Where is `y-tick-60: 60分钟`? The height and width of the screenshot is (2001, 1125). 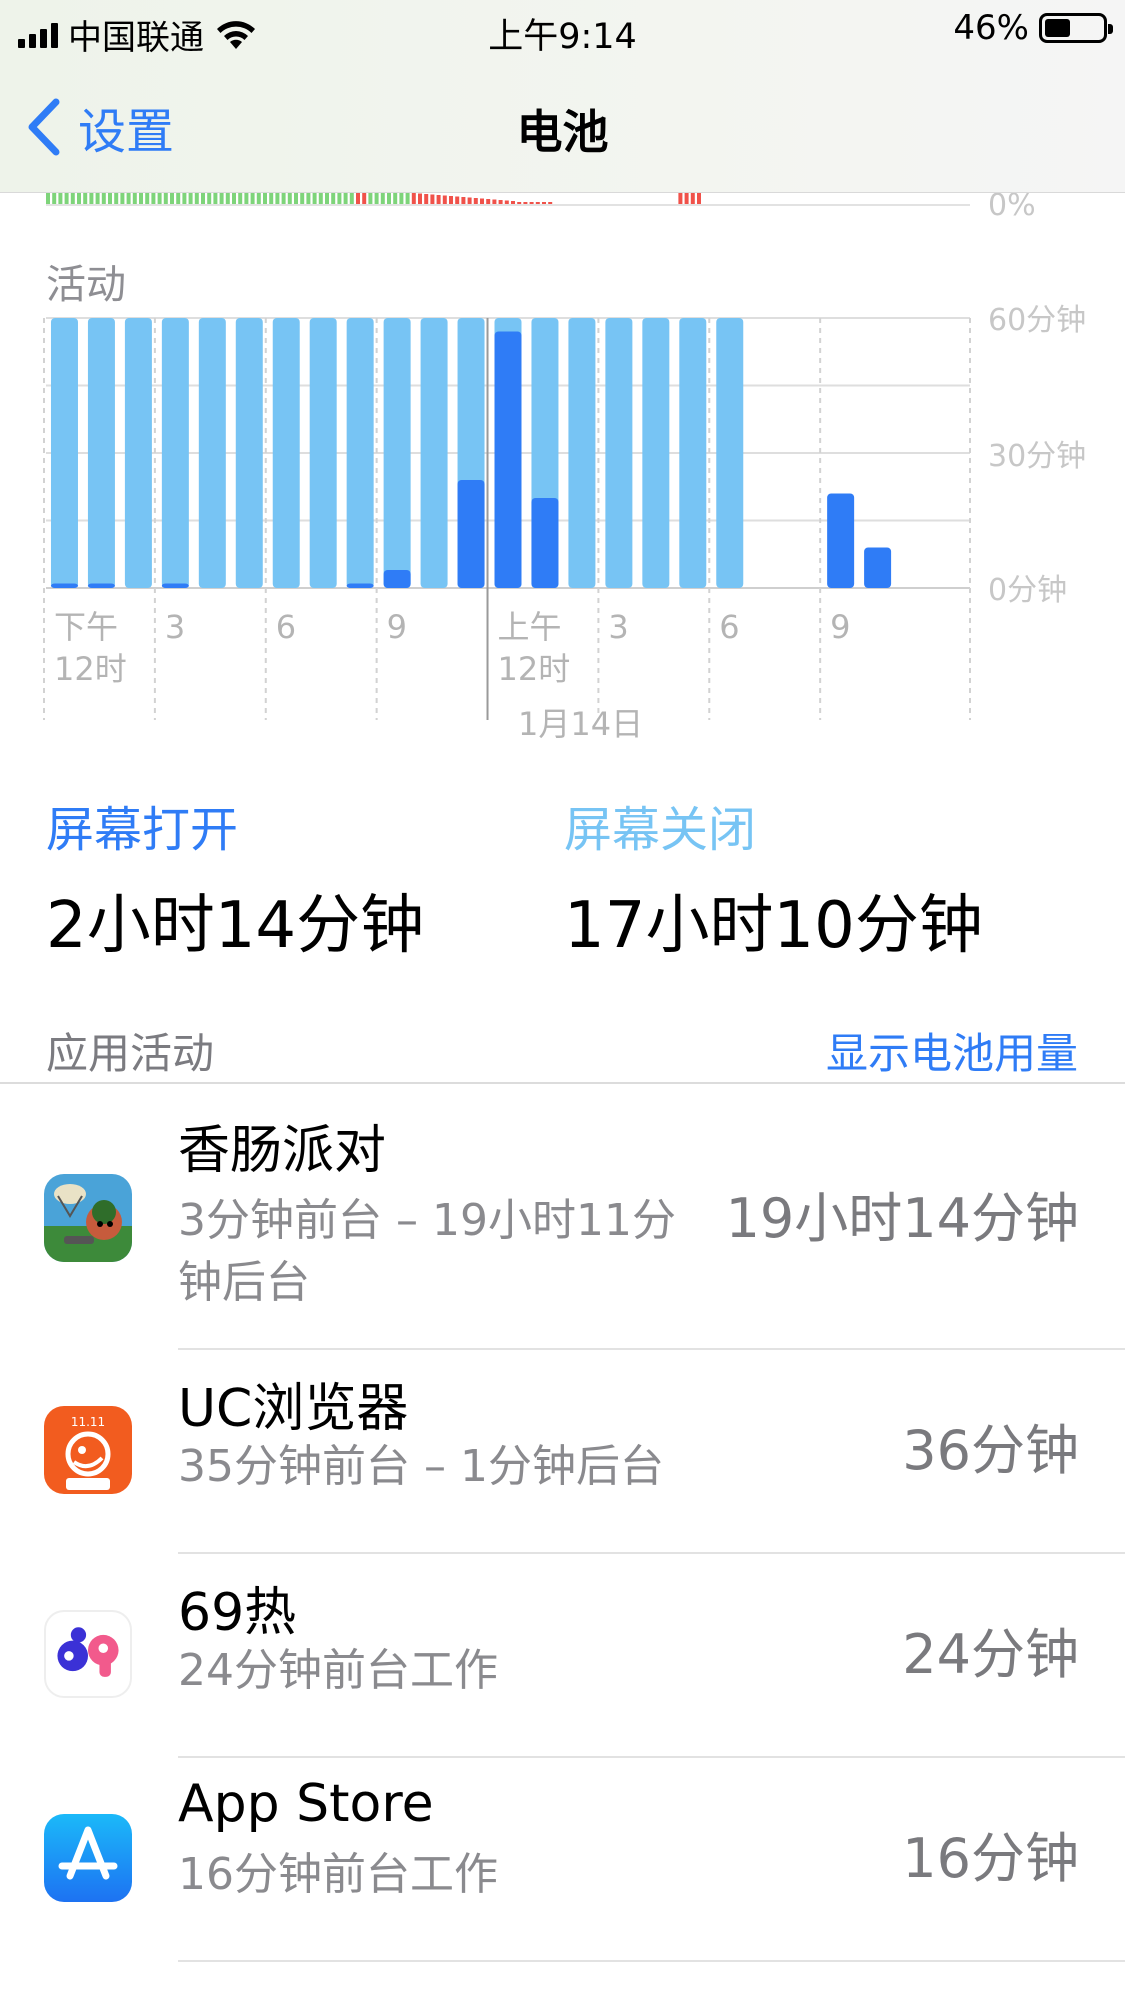 y-tick-60: 60分钟 is located at coordinates (1037, 320).